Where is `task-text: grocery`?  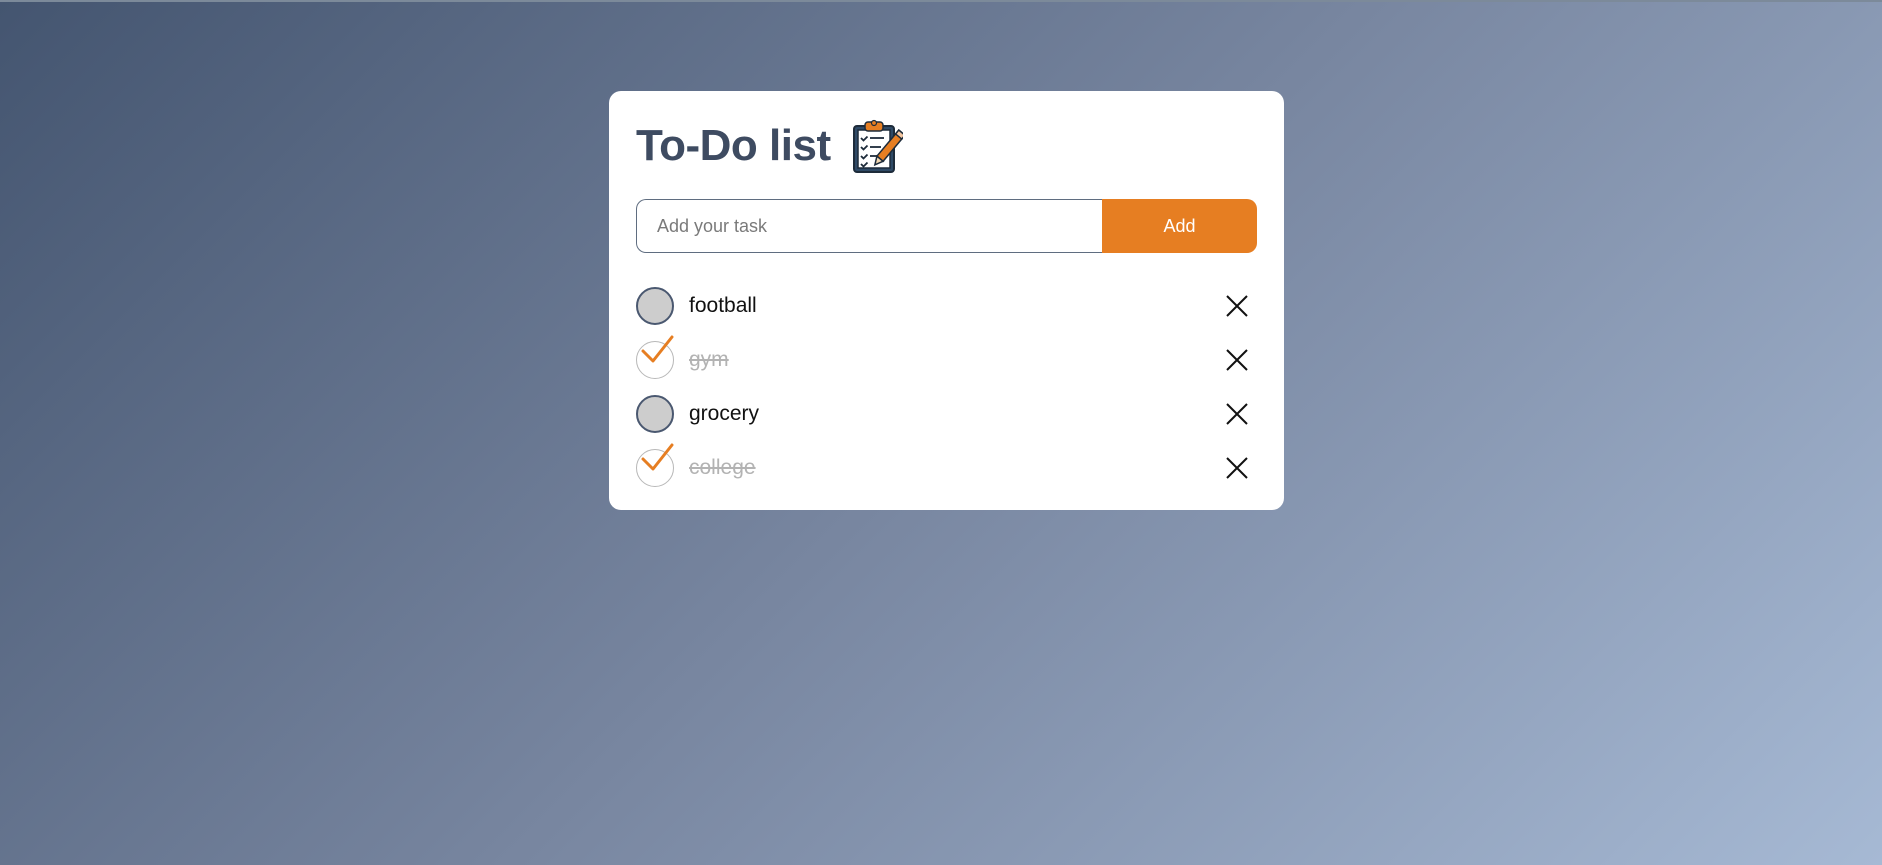
task-text: grocery is located at coordinates (724, 413).